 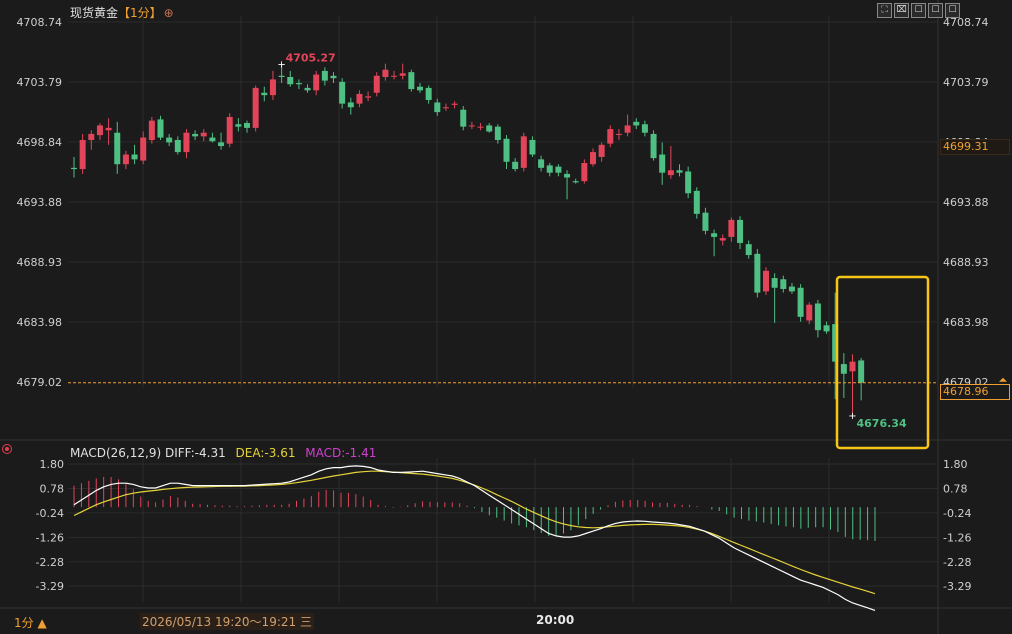 I want to click on macd-axis-label-right: -3.29, so click(x=957, y=586).